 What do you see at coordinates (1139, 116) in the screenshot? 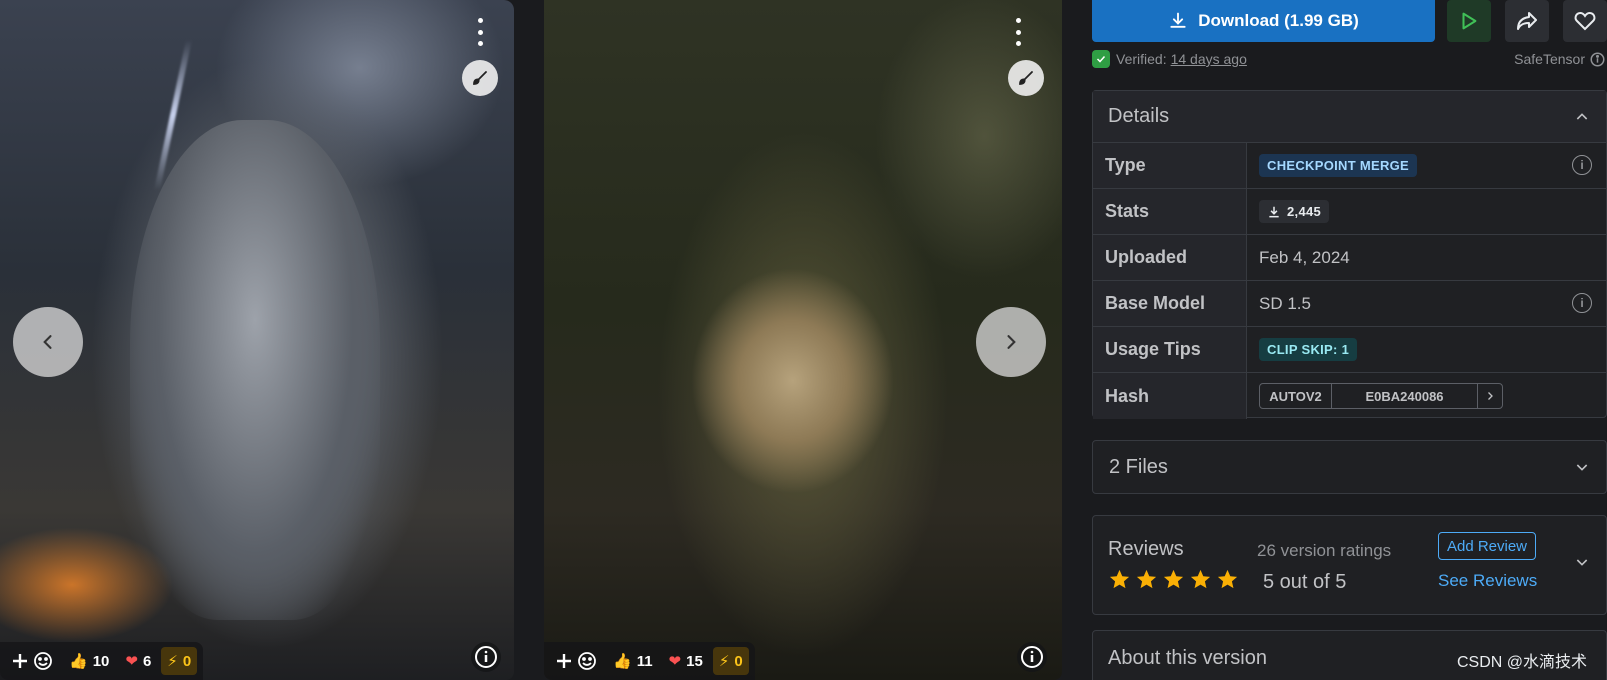
I see `details-title: Details` at bounding box center [1139, 116].